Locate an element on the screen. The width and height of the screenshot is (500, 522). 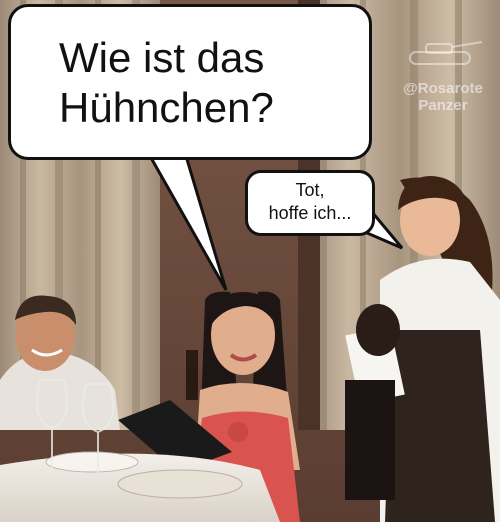
wine-bottle is located at coordinates (192, 375).